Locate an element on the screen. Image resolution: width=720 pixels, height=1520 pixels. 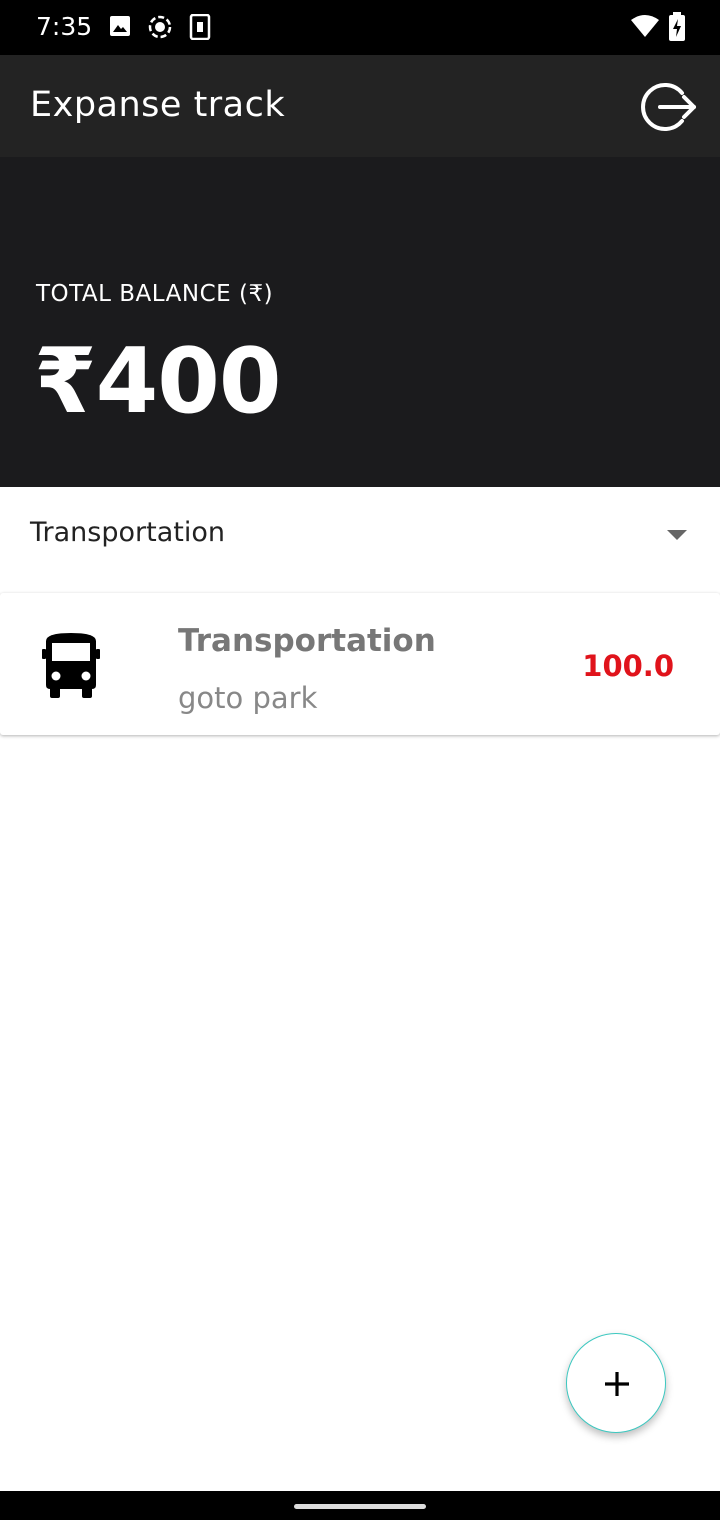
screen-record-icon is located at coordinates (160, 27).